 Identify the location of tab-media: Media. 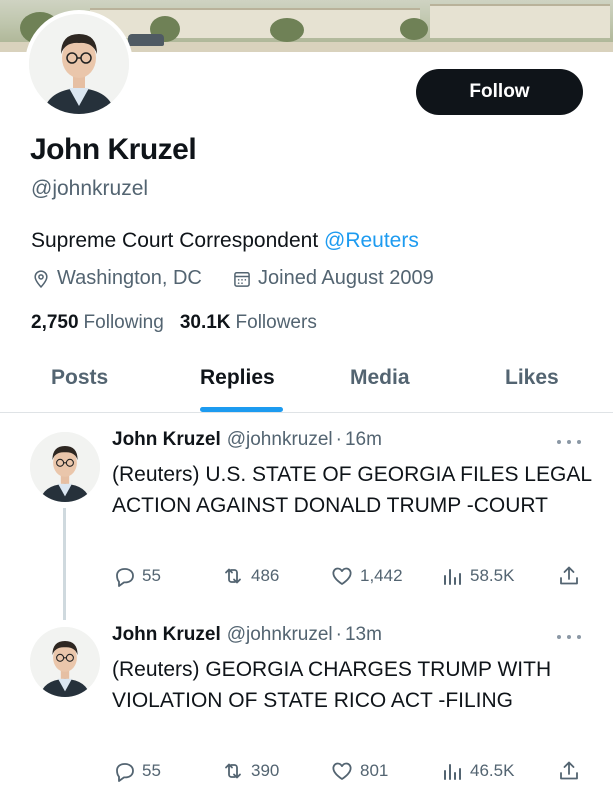
(380, 378).